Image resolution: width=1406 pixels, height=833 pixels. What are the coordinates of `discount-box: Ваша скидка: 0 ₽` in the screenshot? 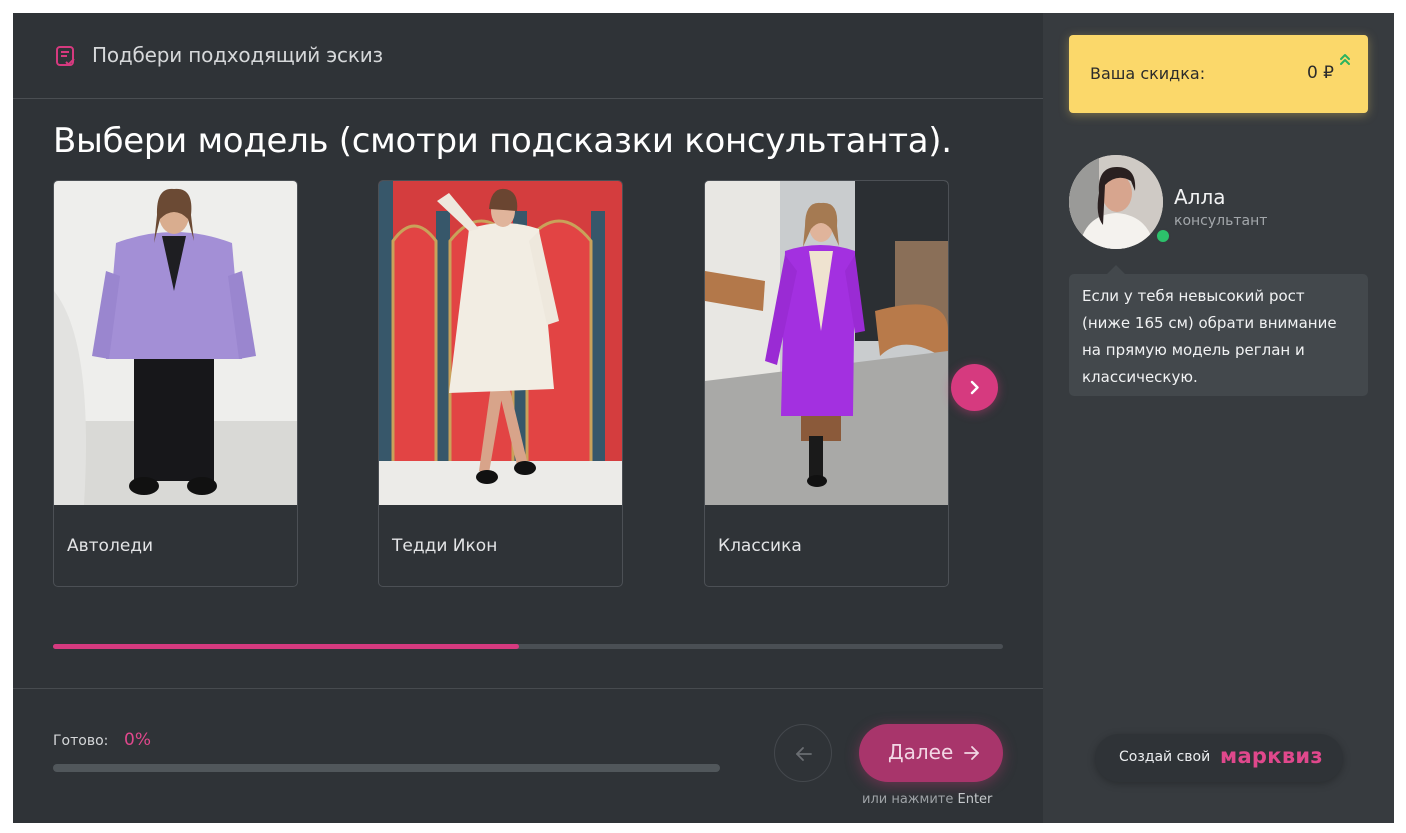 It's located at (1218, 74).